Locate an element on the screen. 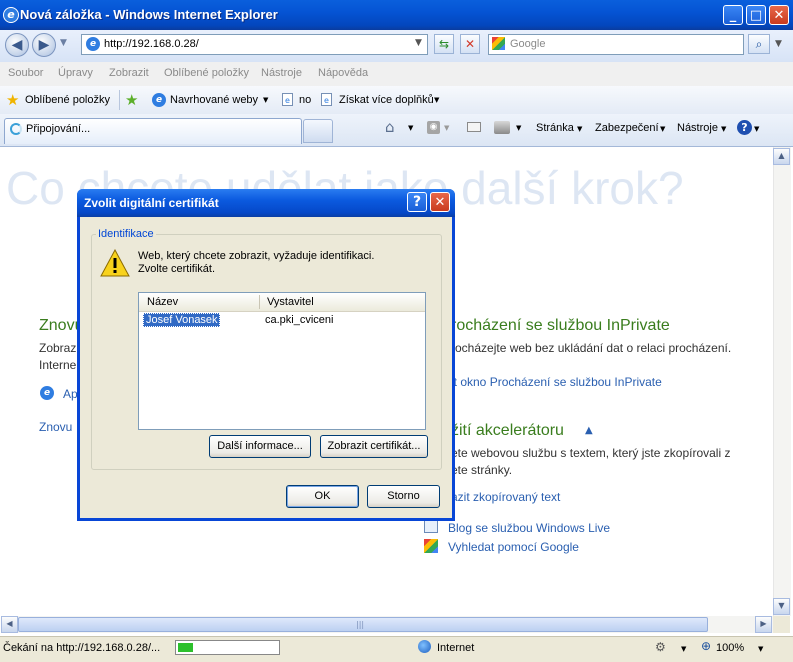  suggested-sites-link: Navrhované weby is located at coordinates (214, 100).